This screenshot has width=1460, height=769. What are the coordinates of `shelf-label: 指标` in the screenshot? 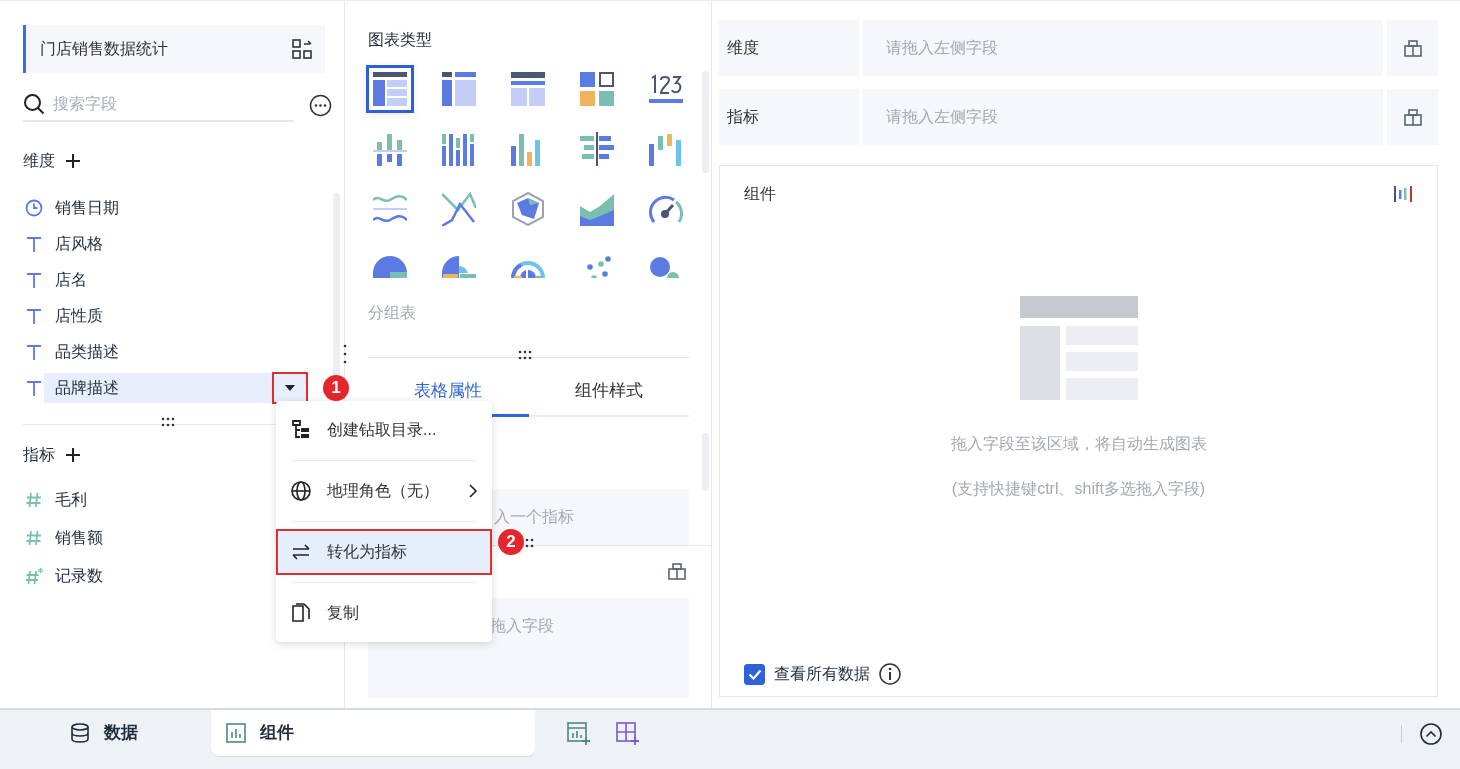 It's located at (789, 117).